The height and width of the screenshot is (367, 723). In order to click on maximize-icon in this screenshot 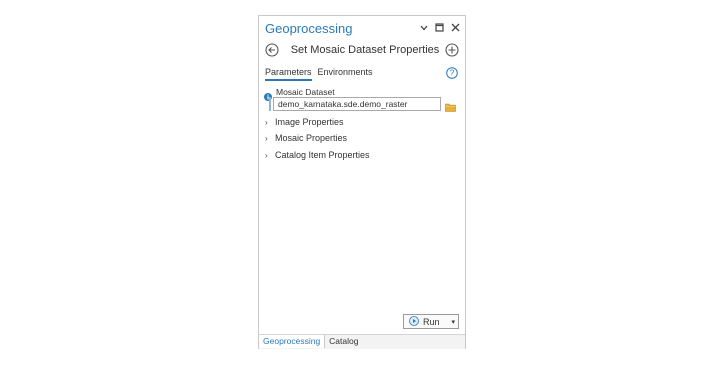, I will do `click(439, 27)`.